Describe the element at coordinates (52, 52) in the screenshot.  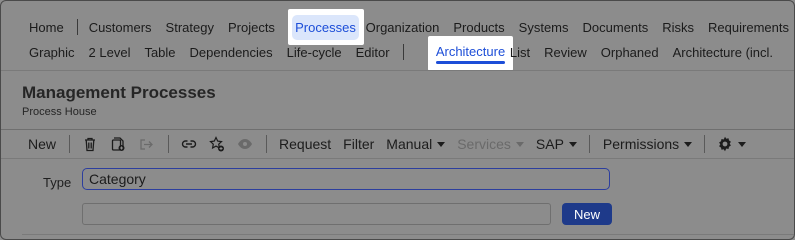
I see `tab-graphic: Graphic` at that location.